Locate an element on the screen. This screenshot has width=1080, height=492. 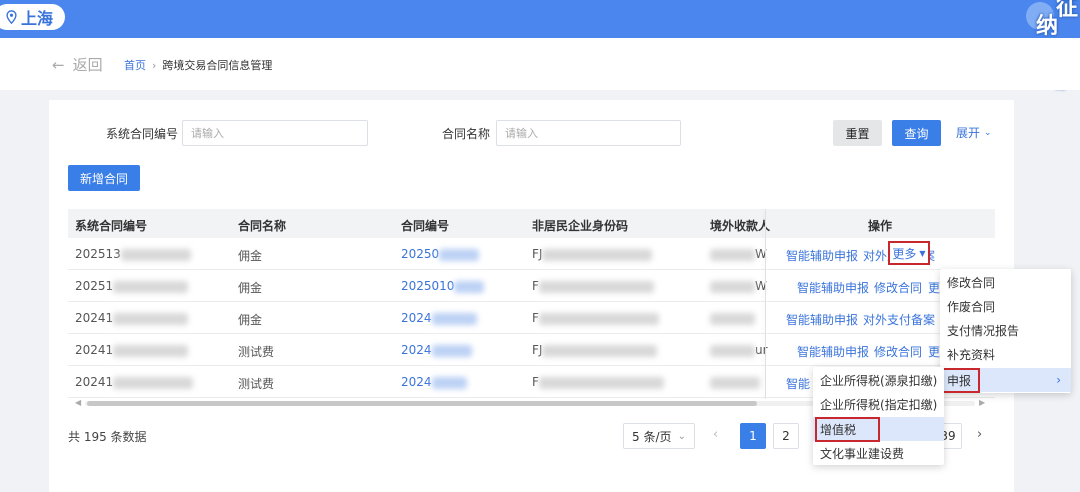
menu-void-contract: 作废合同 is located at coordinates (1005, 306).